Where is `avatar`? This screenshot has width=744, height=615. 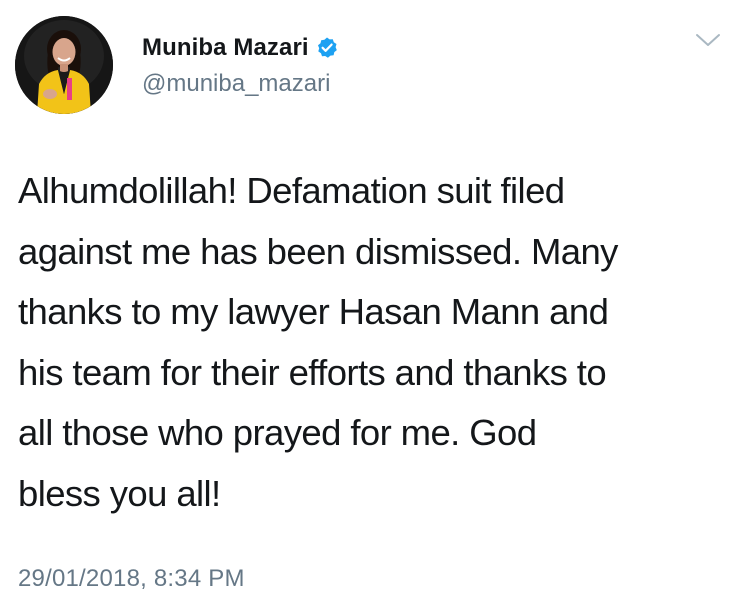
avatar is located at coordinates (64, 65).